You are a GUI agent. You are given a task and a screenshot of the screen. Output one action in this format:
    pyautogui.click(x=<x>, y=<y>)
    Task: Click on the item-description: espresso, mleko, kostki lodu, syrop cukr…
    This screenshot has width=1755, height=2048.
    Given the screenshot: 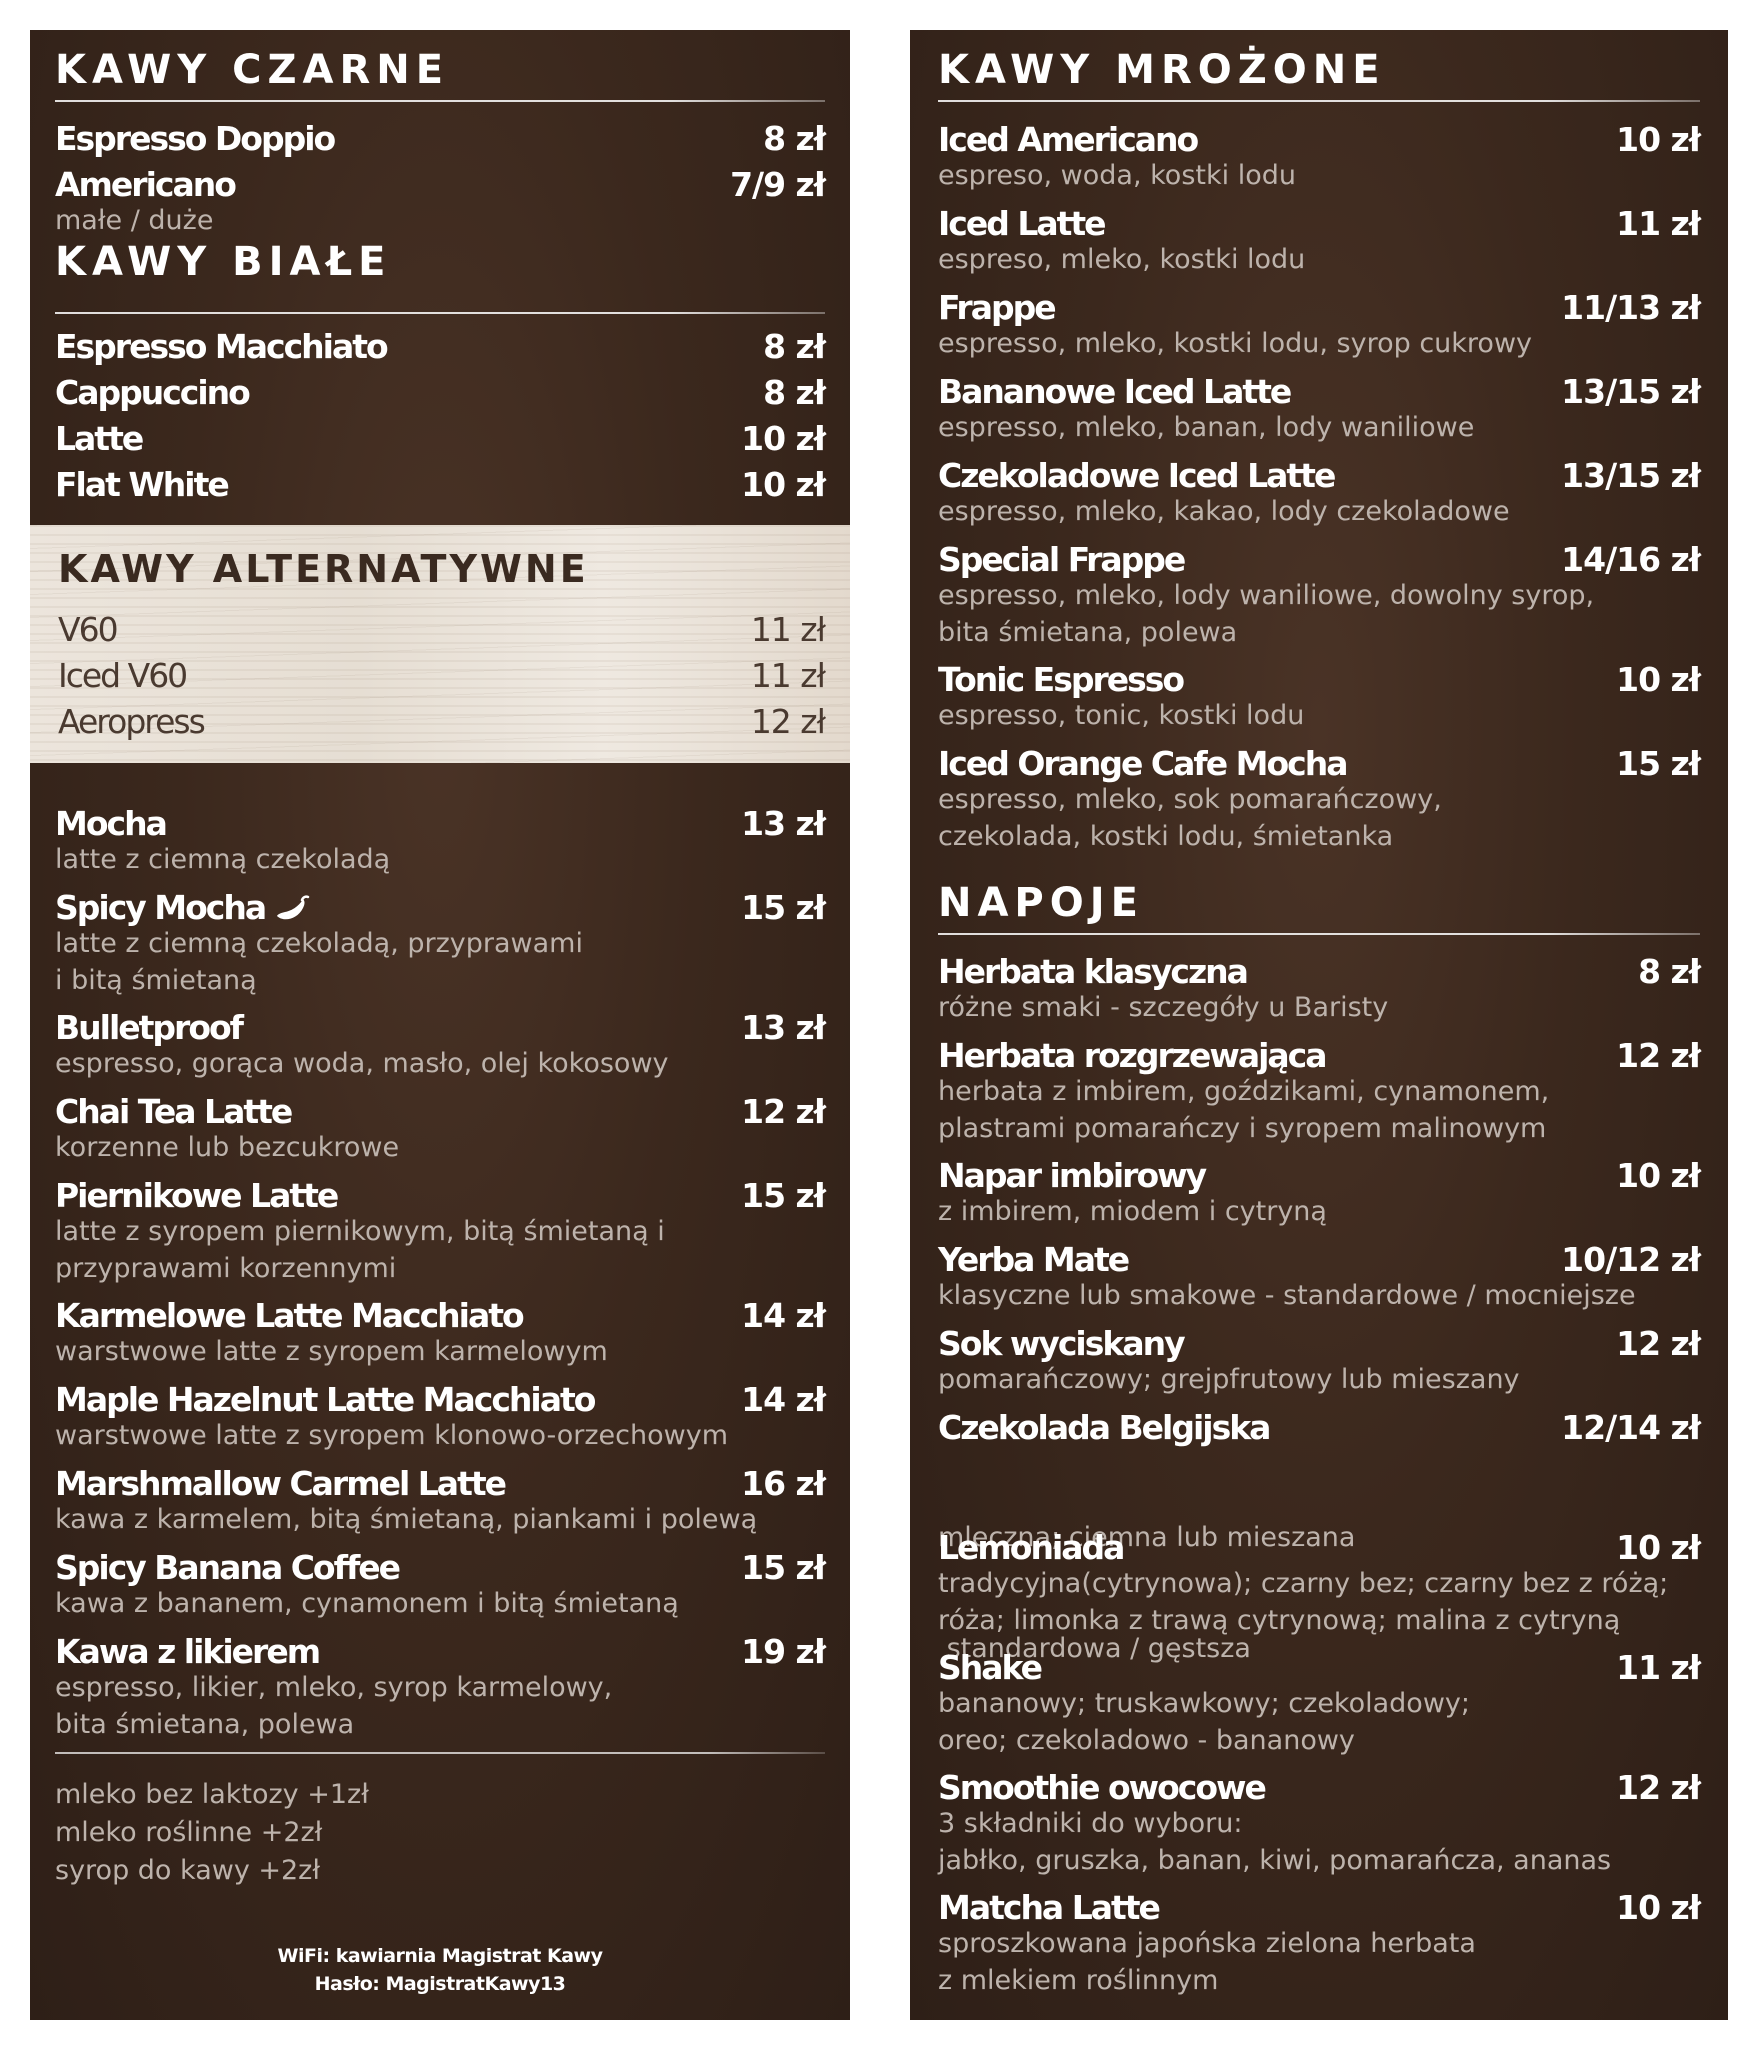 What is the action you would take?
    pyautogui.click(x=1235, y=343)
    